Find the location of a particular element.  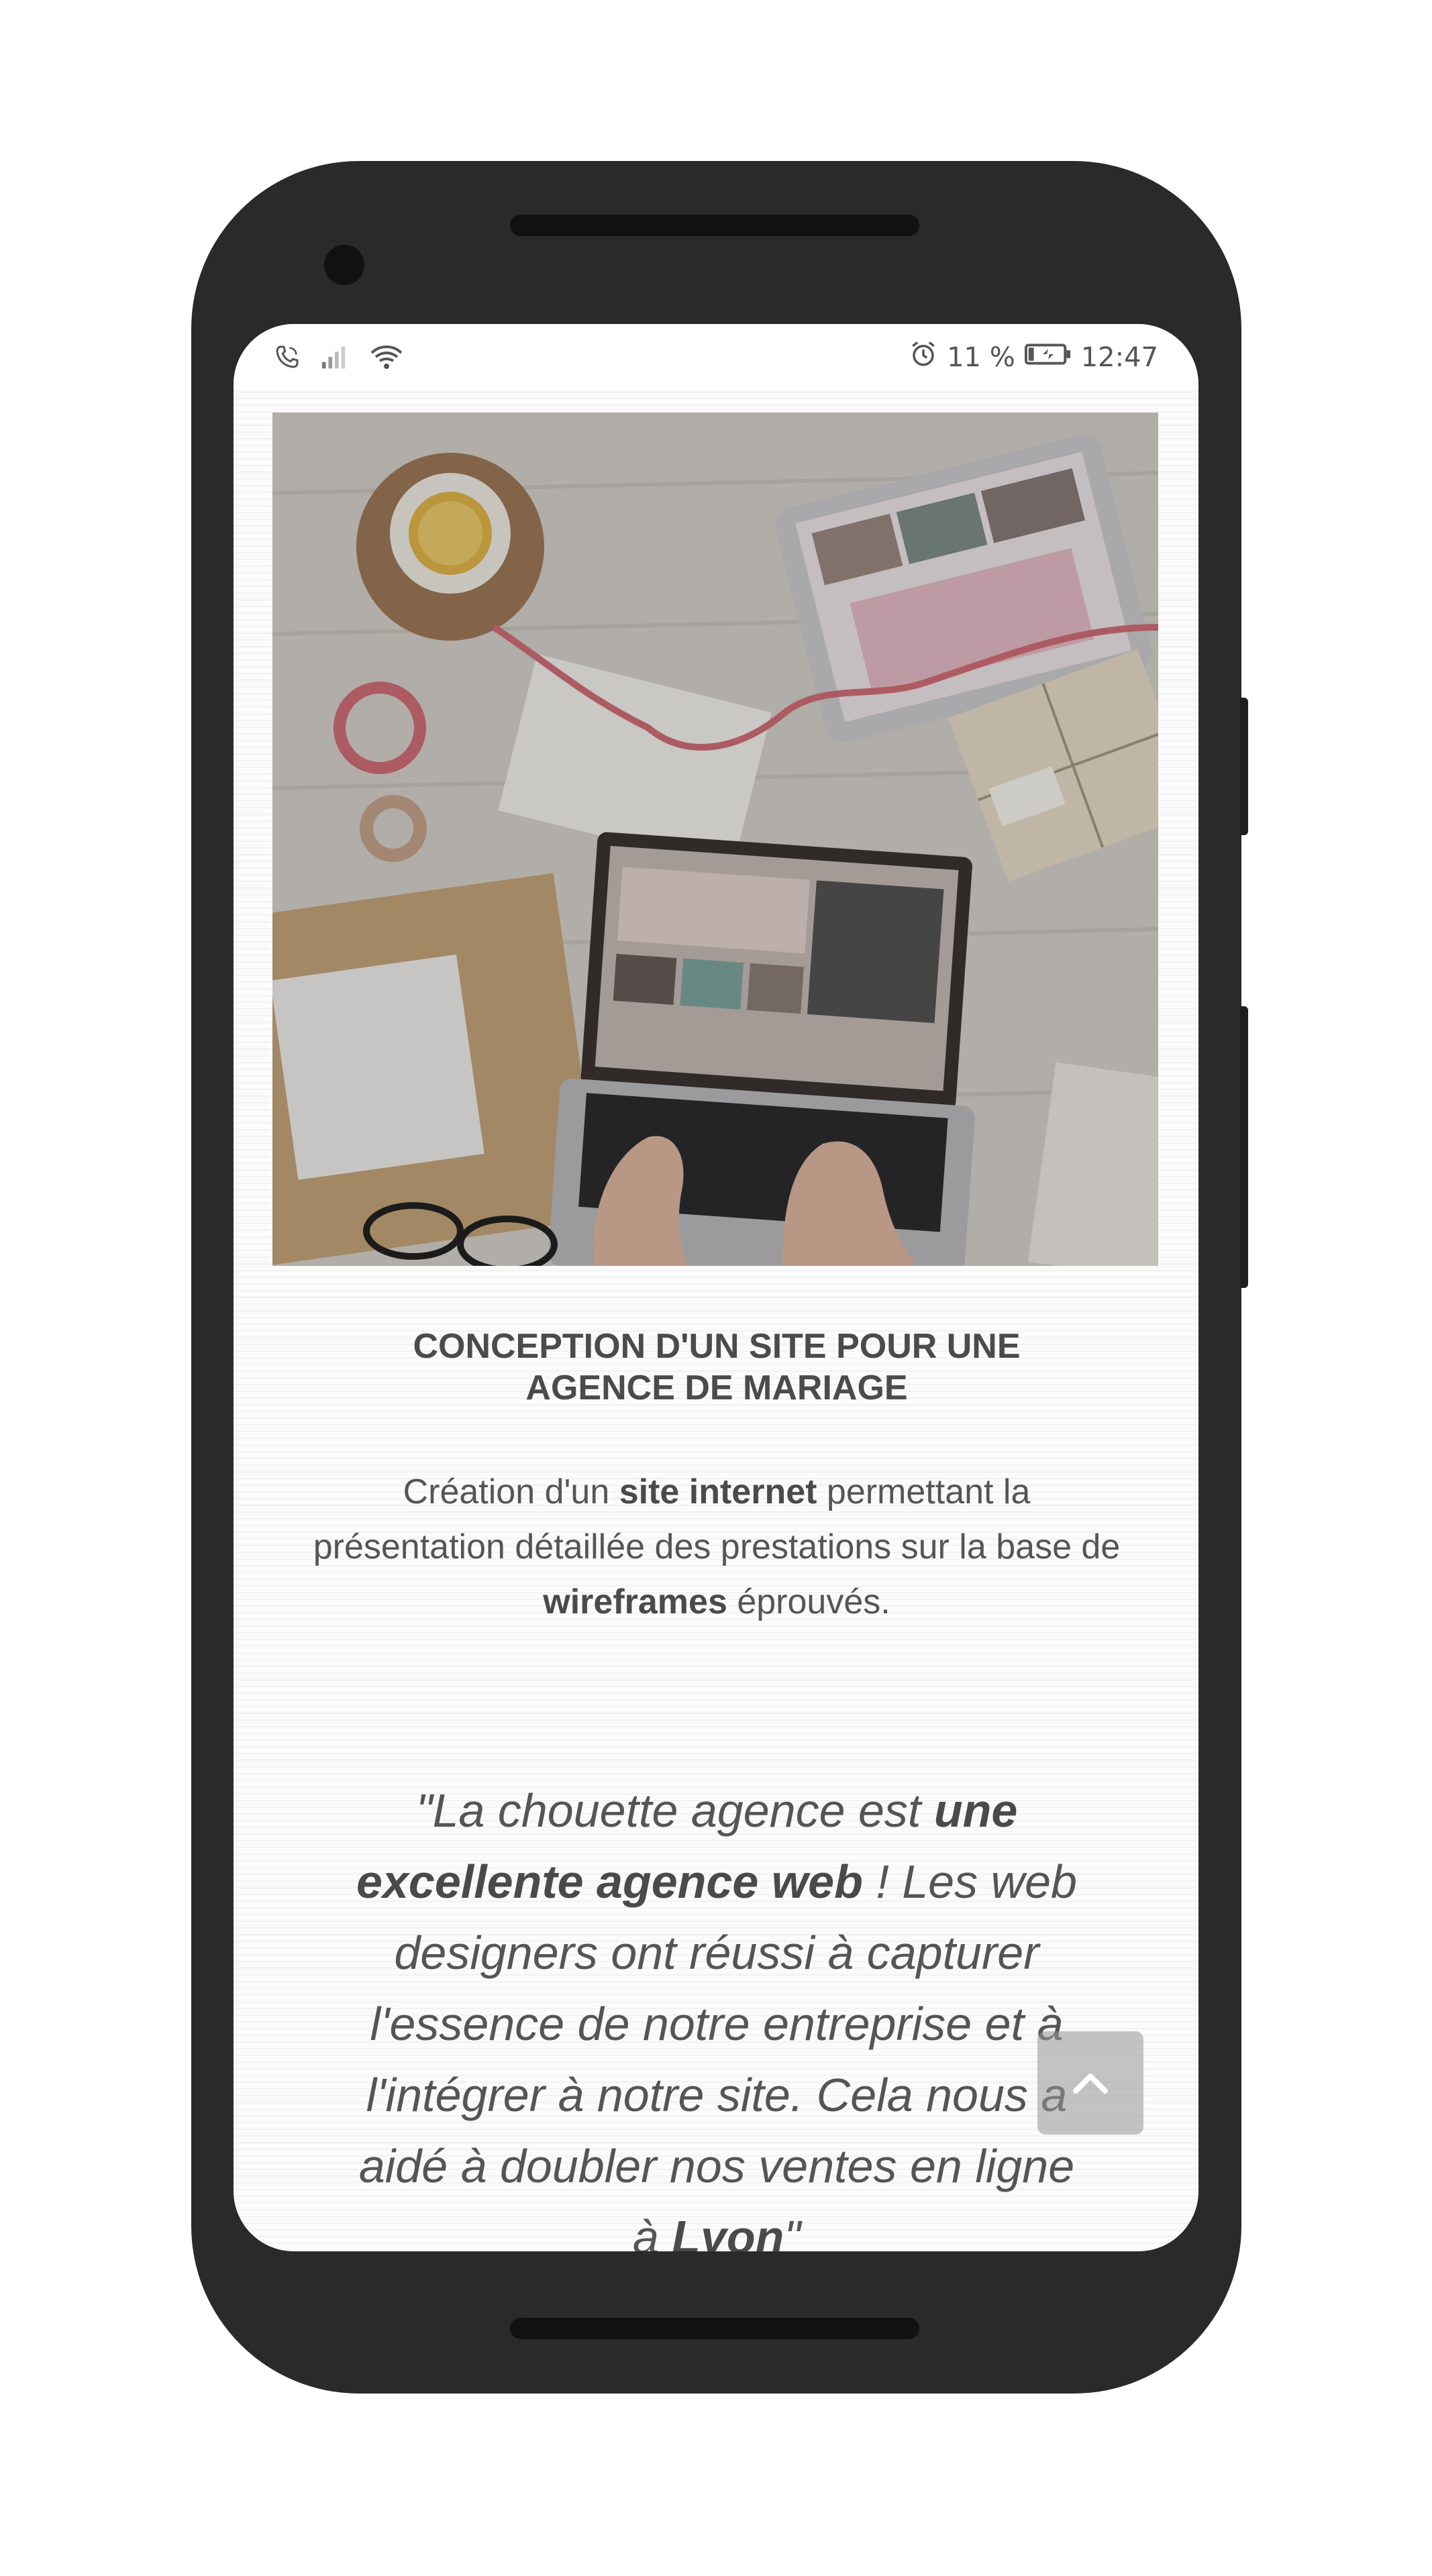

desc-keyword-site: site internet is located at coordinates (718, 1491).